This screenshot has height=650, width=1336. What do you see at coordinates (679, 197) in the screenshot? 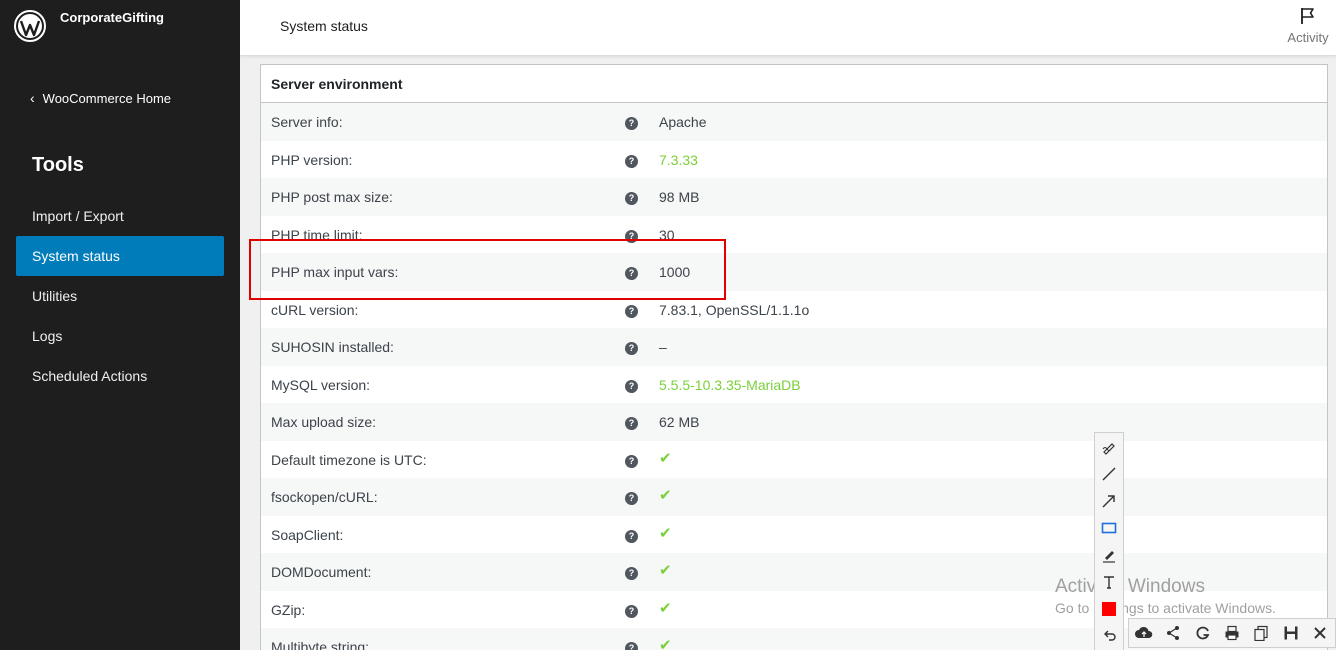
I see `row-value: 98 MB` at bounding box center [679, 197].